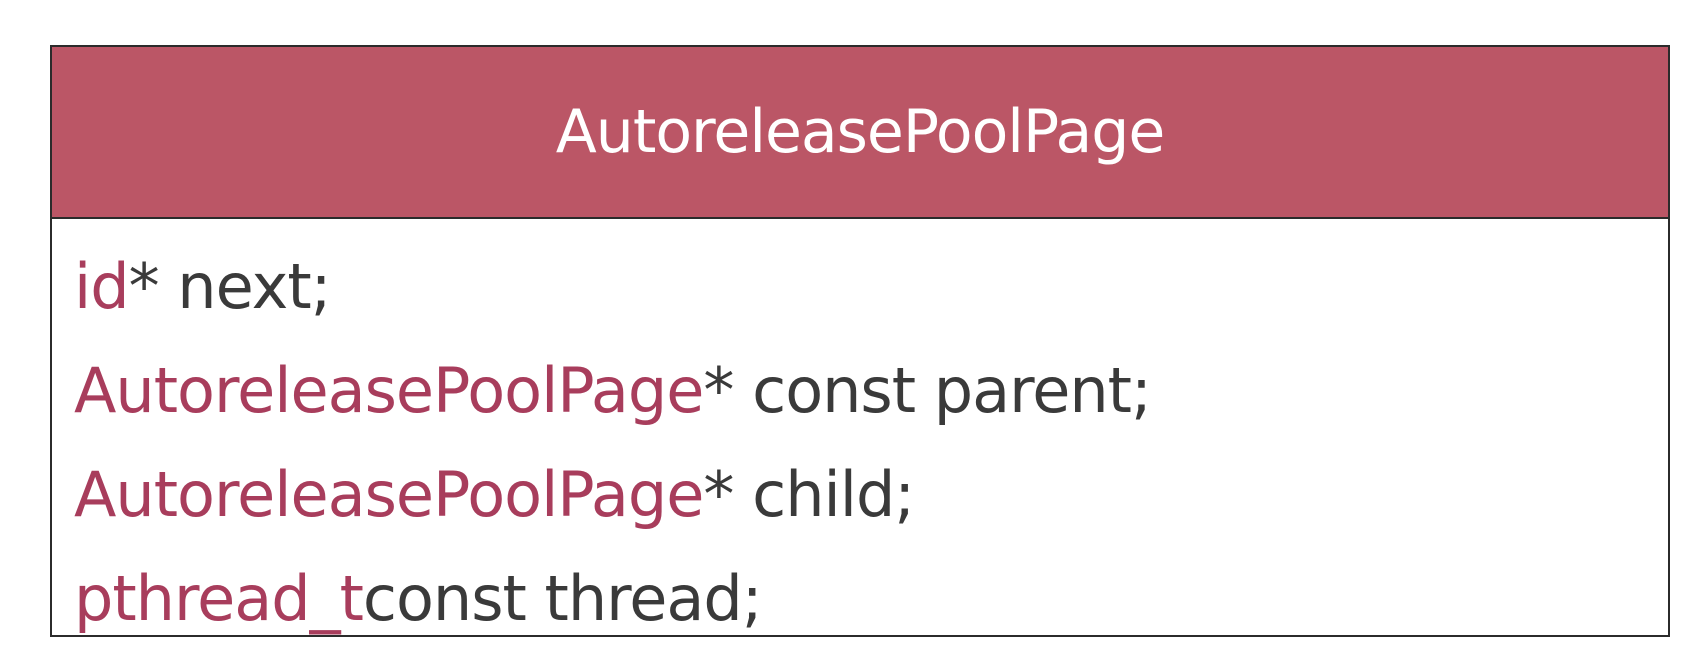  What do you see at coordinates (871, 287) in the screenshot?
I see `field-next: id * next;` at bounding box center [871, 287].